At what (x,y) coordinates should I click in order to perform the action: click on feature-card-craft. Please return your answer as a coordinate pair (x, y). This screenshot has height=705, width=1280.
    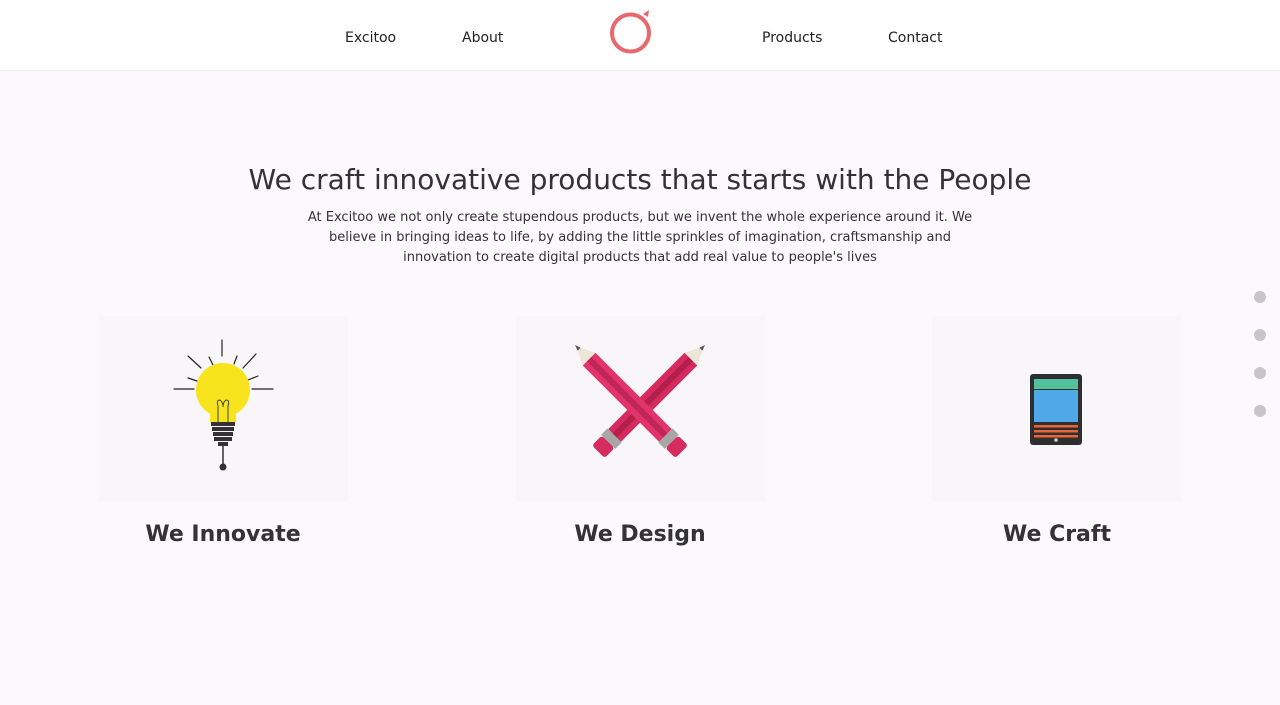
    Looking at the image, I should click on (1057, 409).